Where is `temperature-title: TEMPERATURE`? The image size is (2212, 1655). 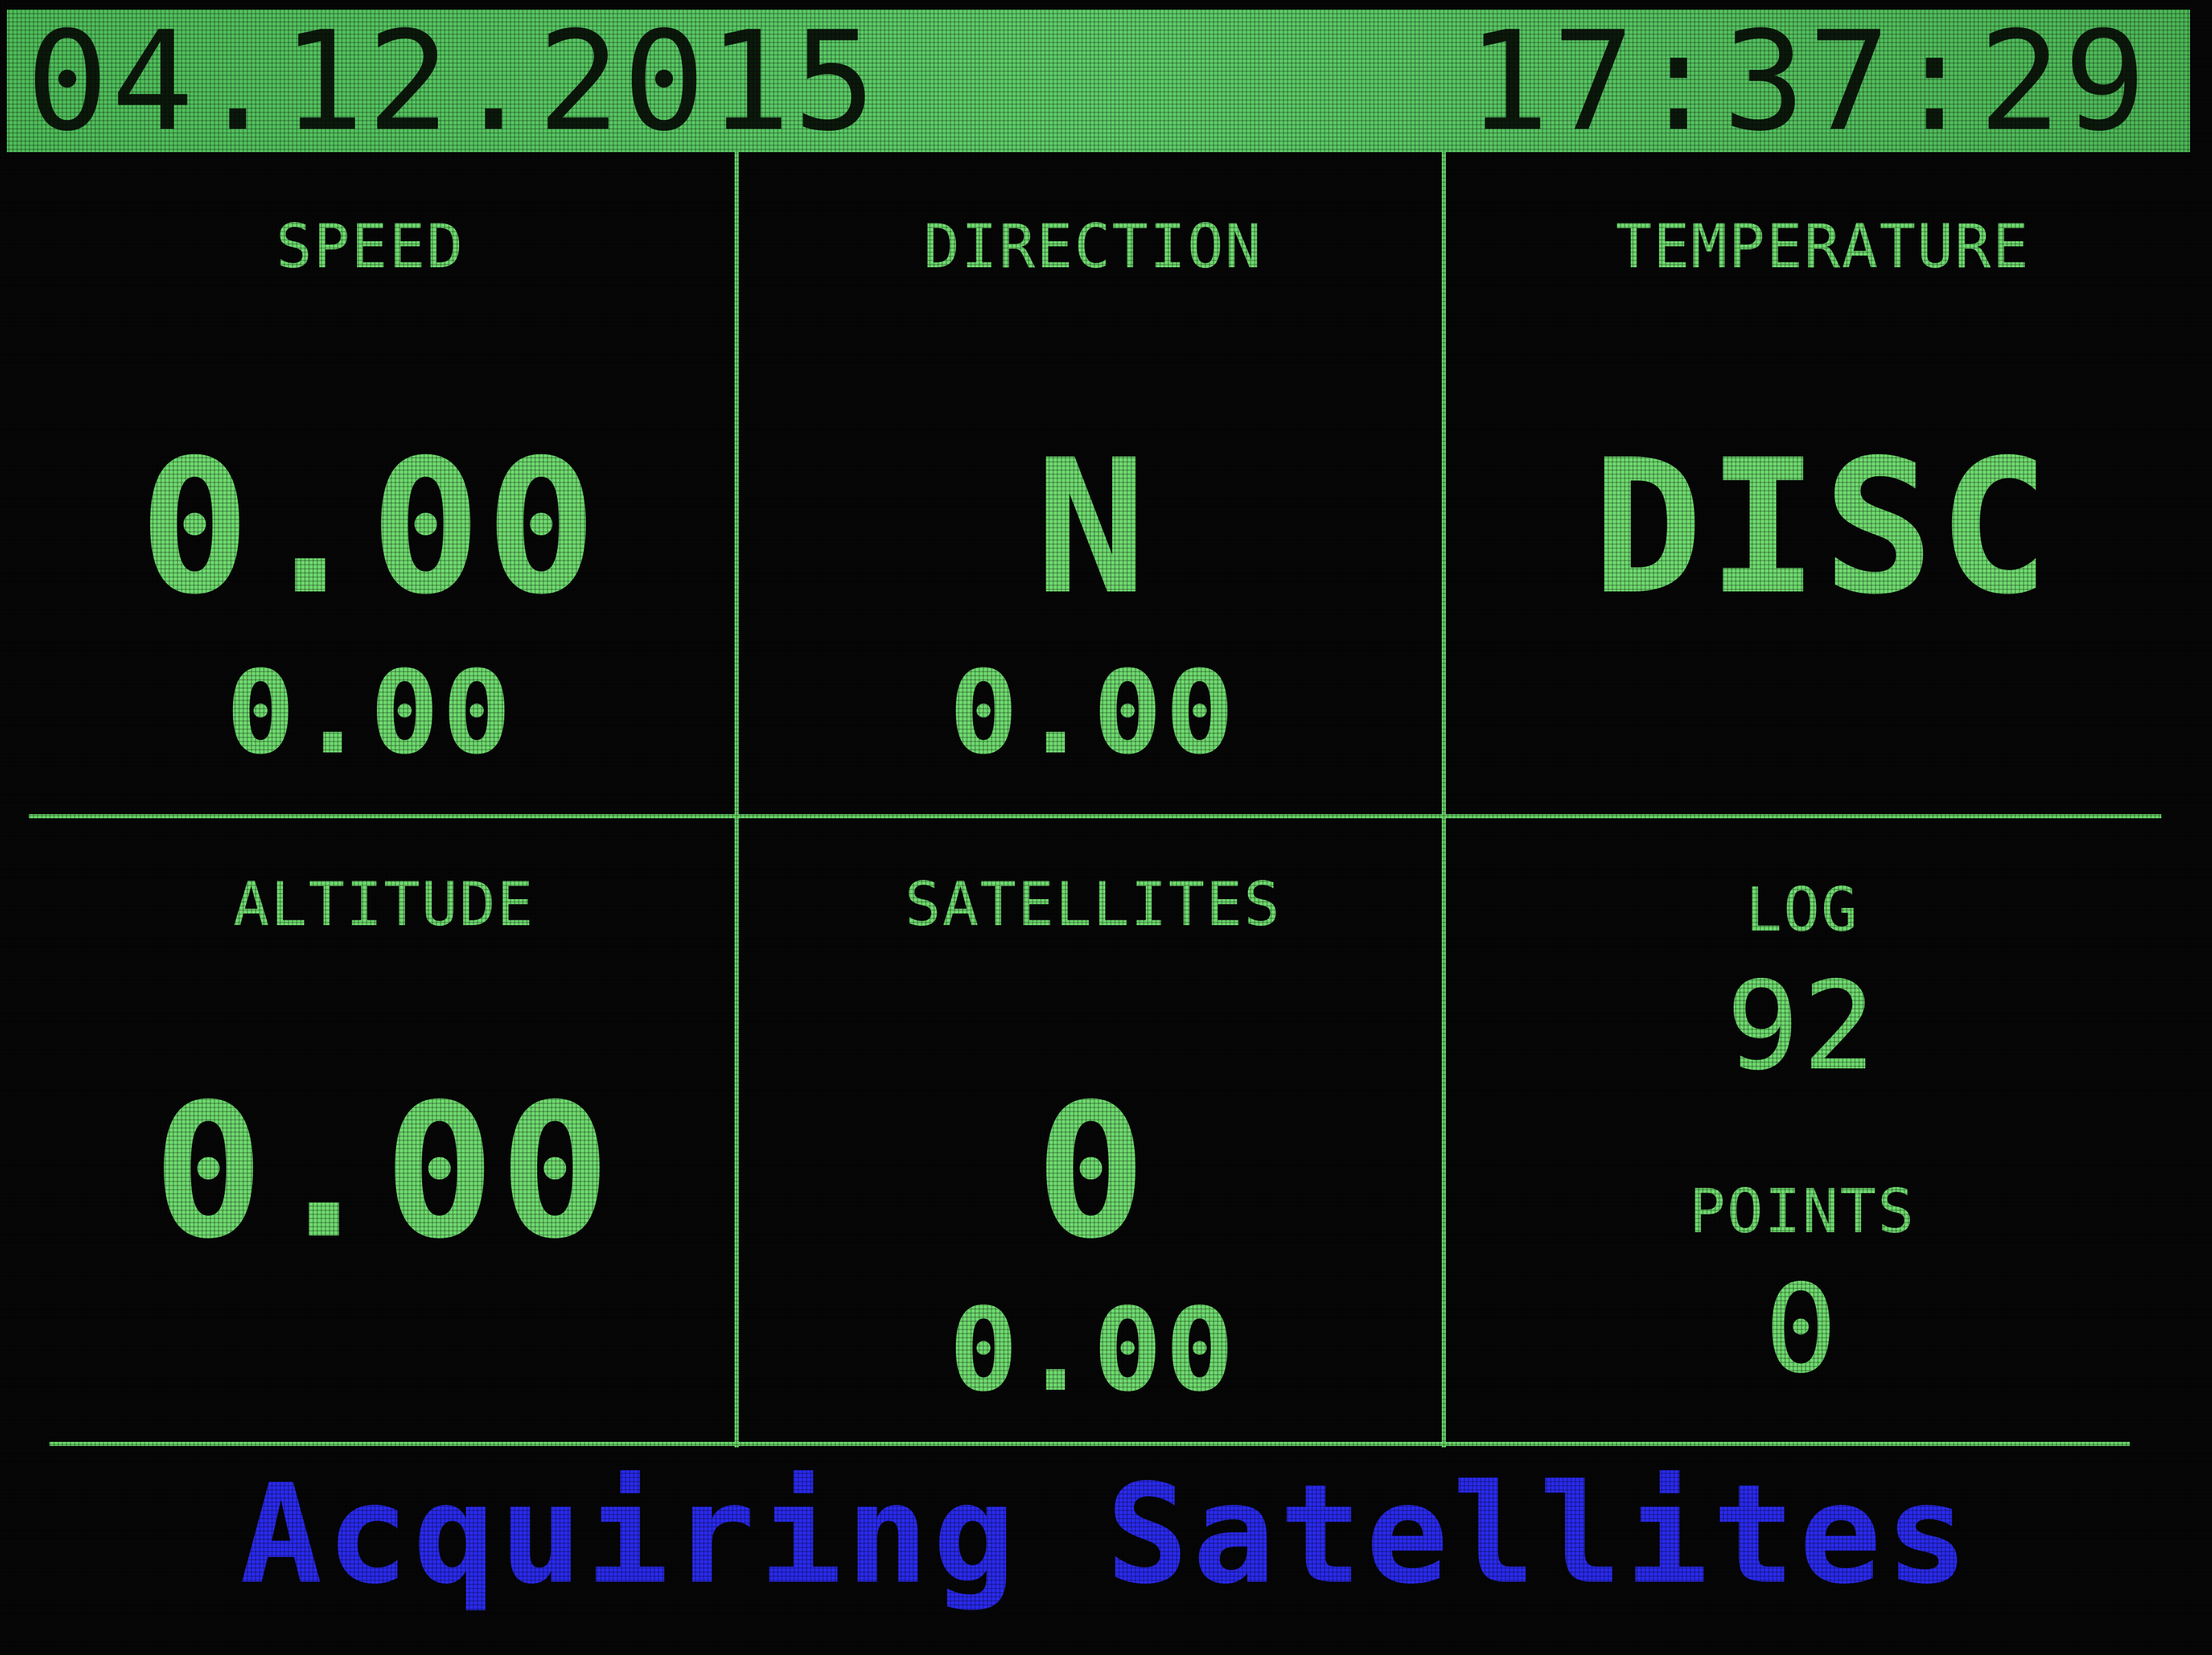
temperature-title: TEMPERATURE is located at coordinates (1823, 246).